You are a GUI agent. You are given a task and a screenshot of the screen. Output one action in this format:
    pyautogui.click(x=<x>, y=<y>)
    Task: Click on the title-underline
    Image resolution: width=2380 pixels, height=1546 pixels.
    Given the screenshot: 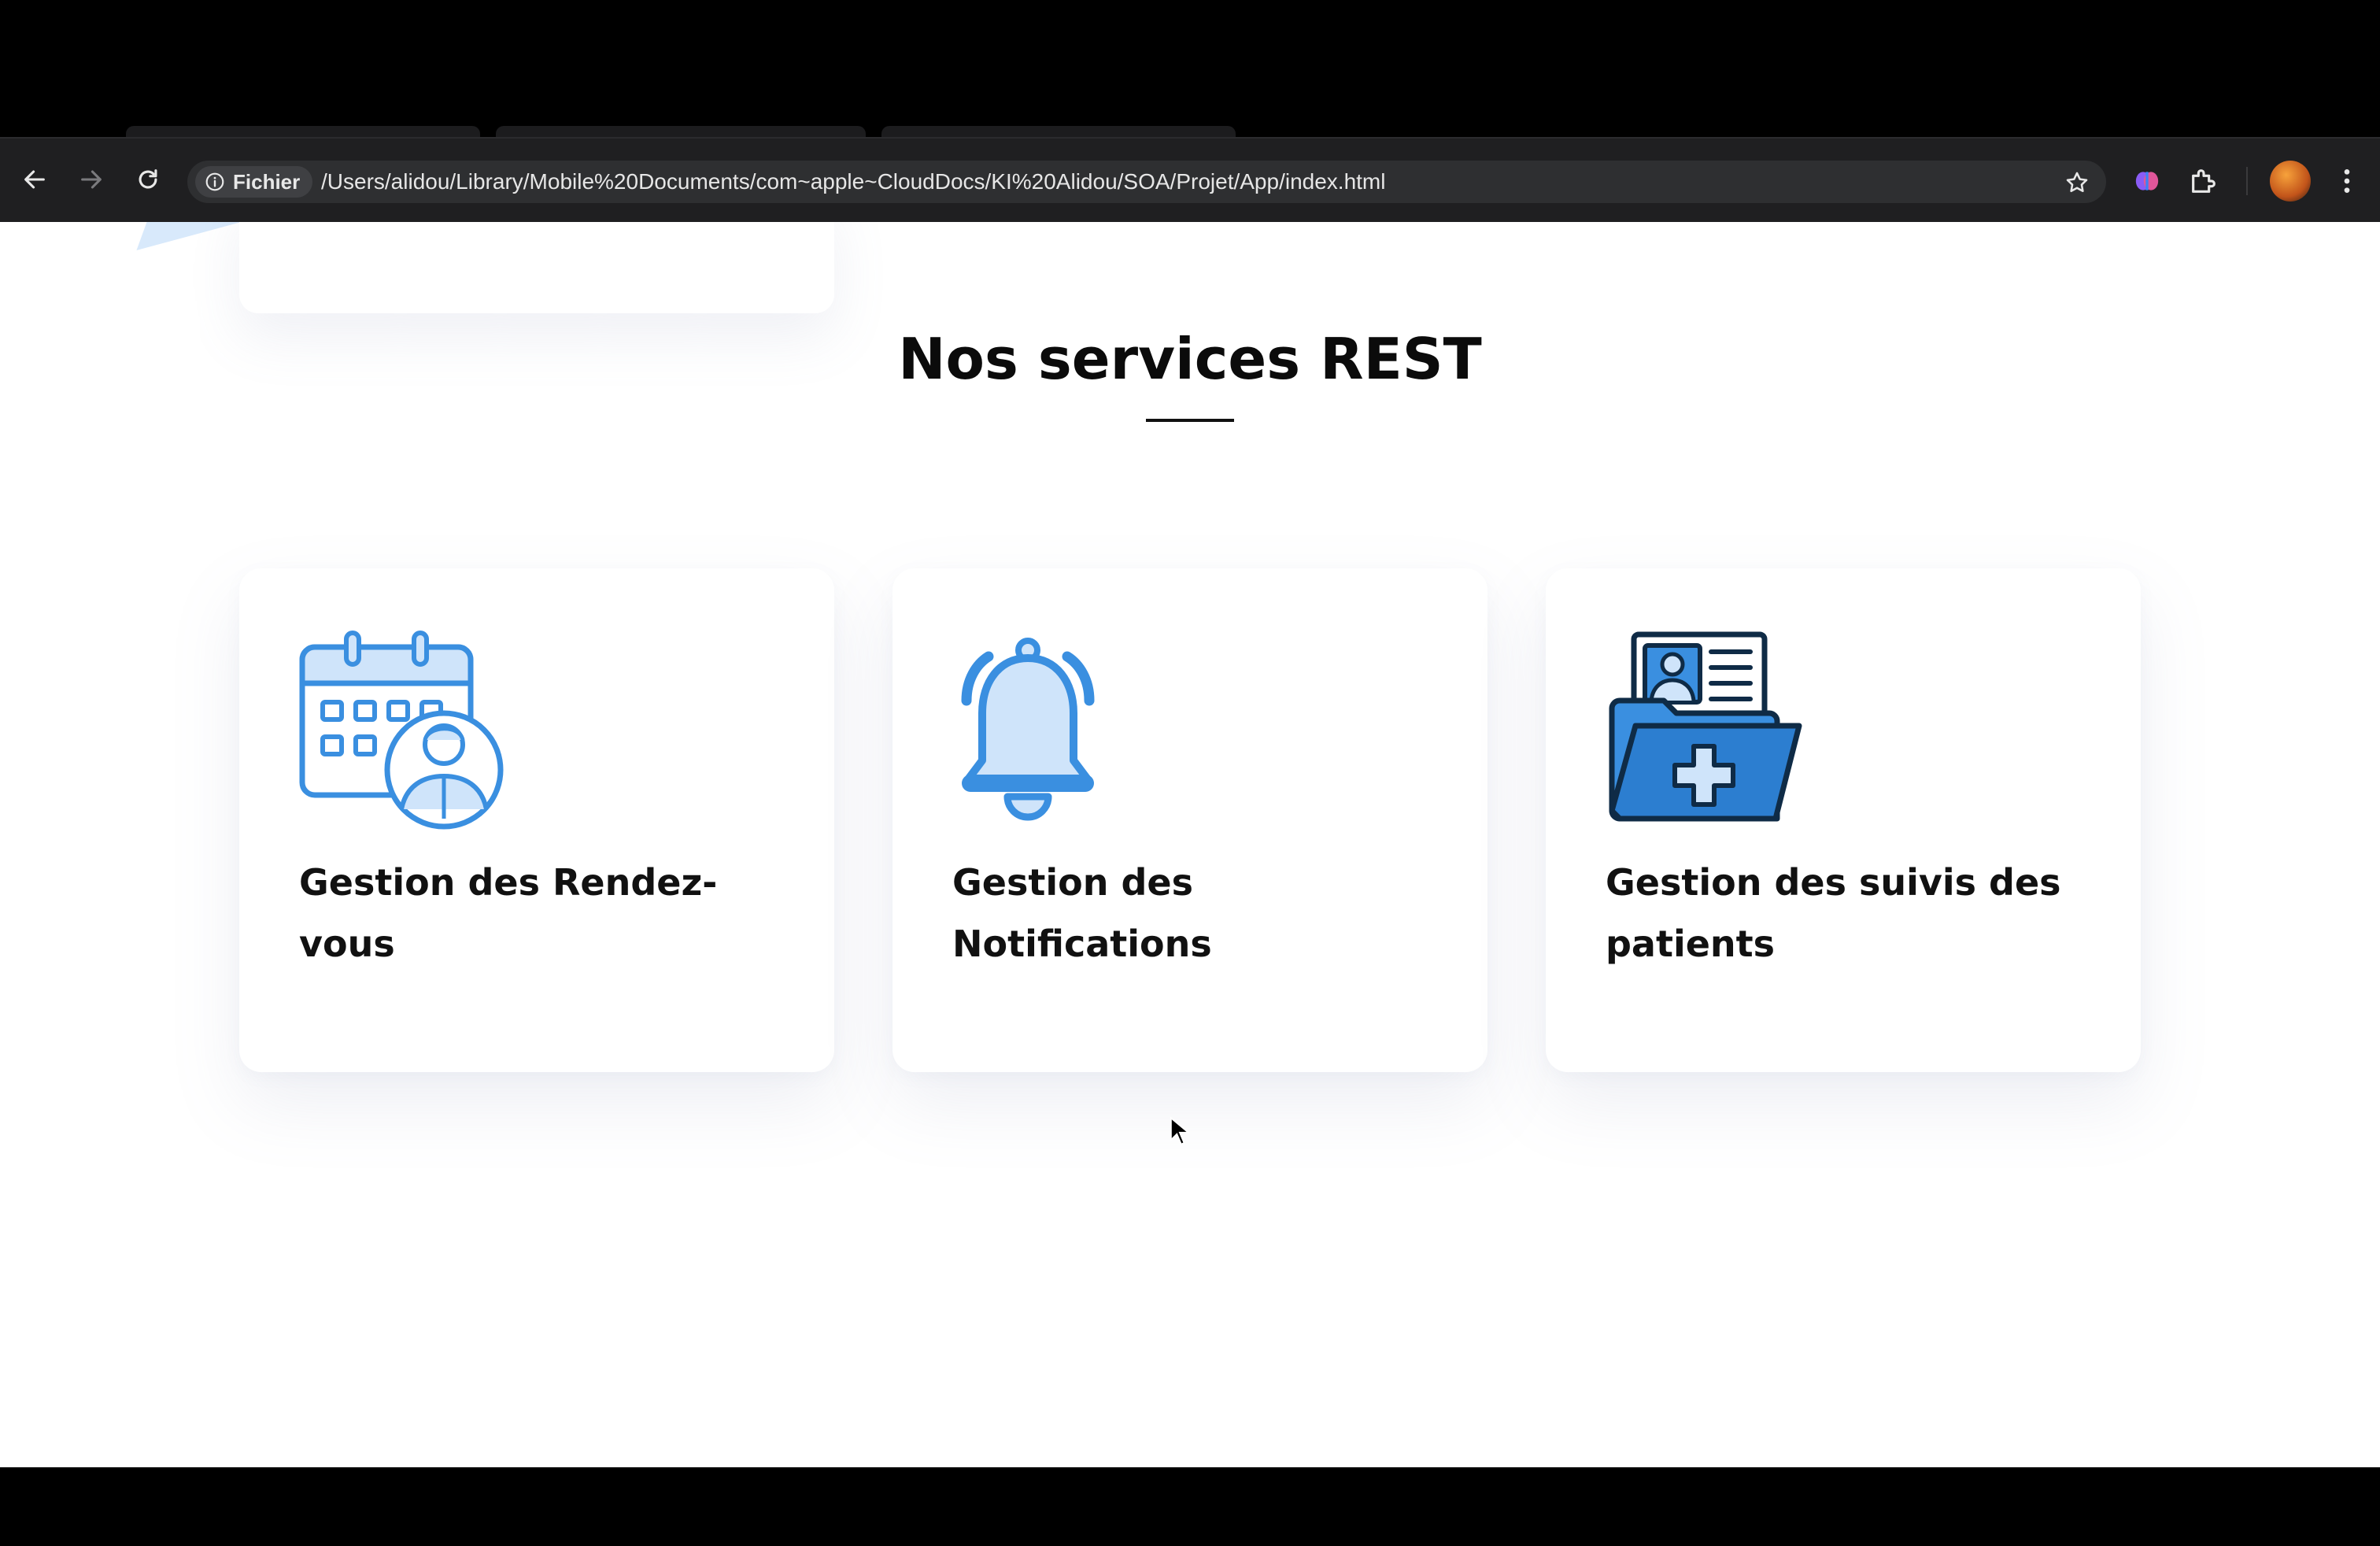 What is the action you would take?
    pyautogui.click(x=1190, y=421)
    